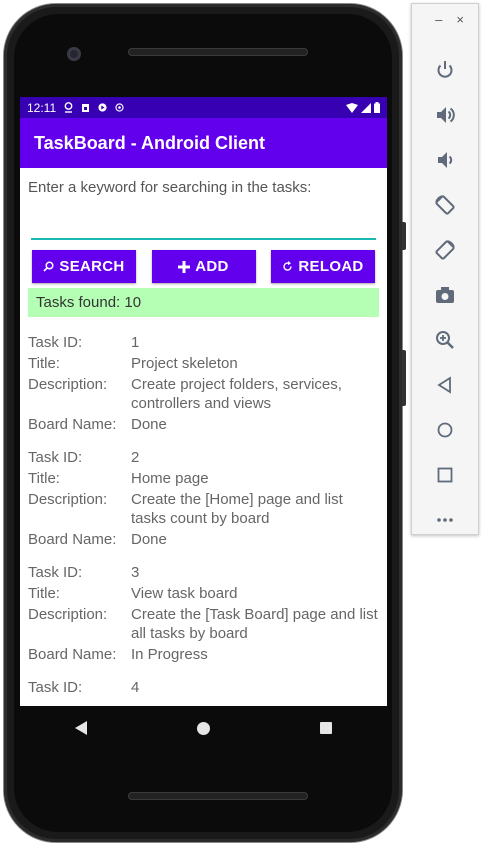  I want to click on volume-down-icon, so click(445, 159).